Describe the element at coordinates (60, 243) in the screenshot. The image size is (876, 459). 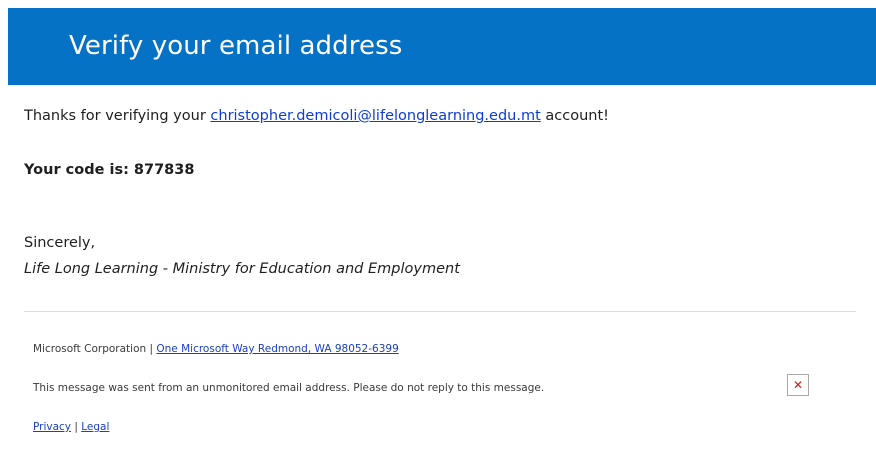
I see `closing-text: Sincerely,` at that location.